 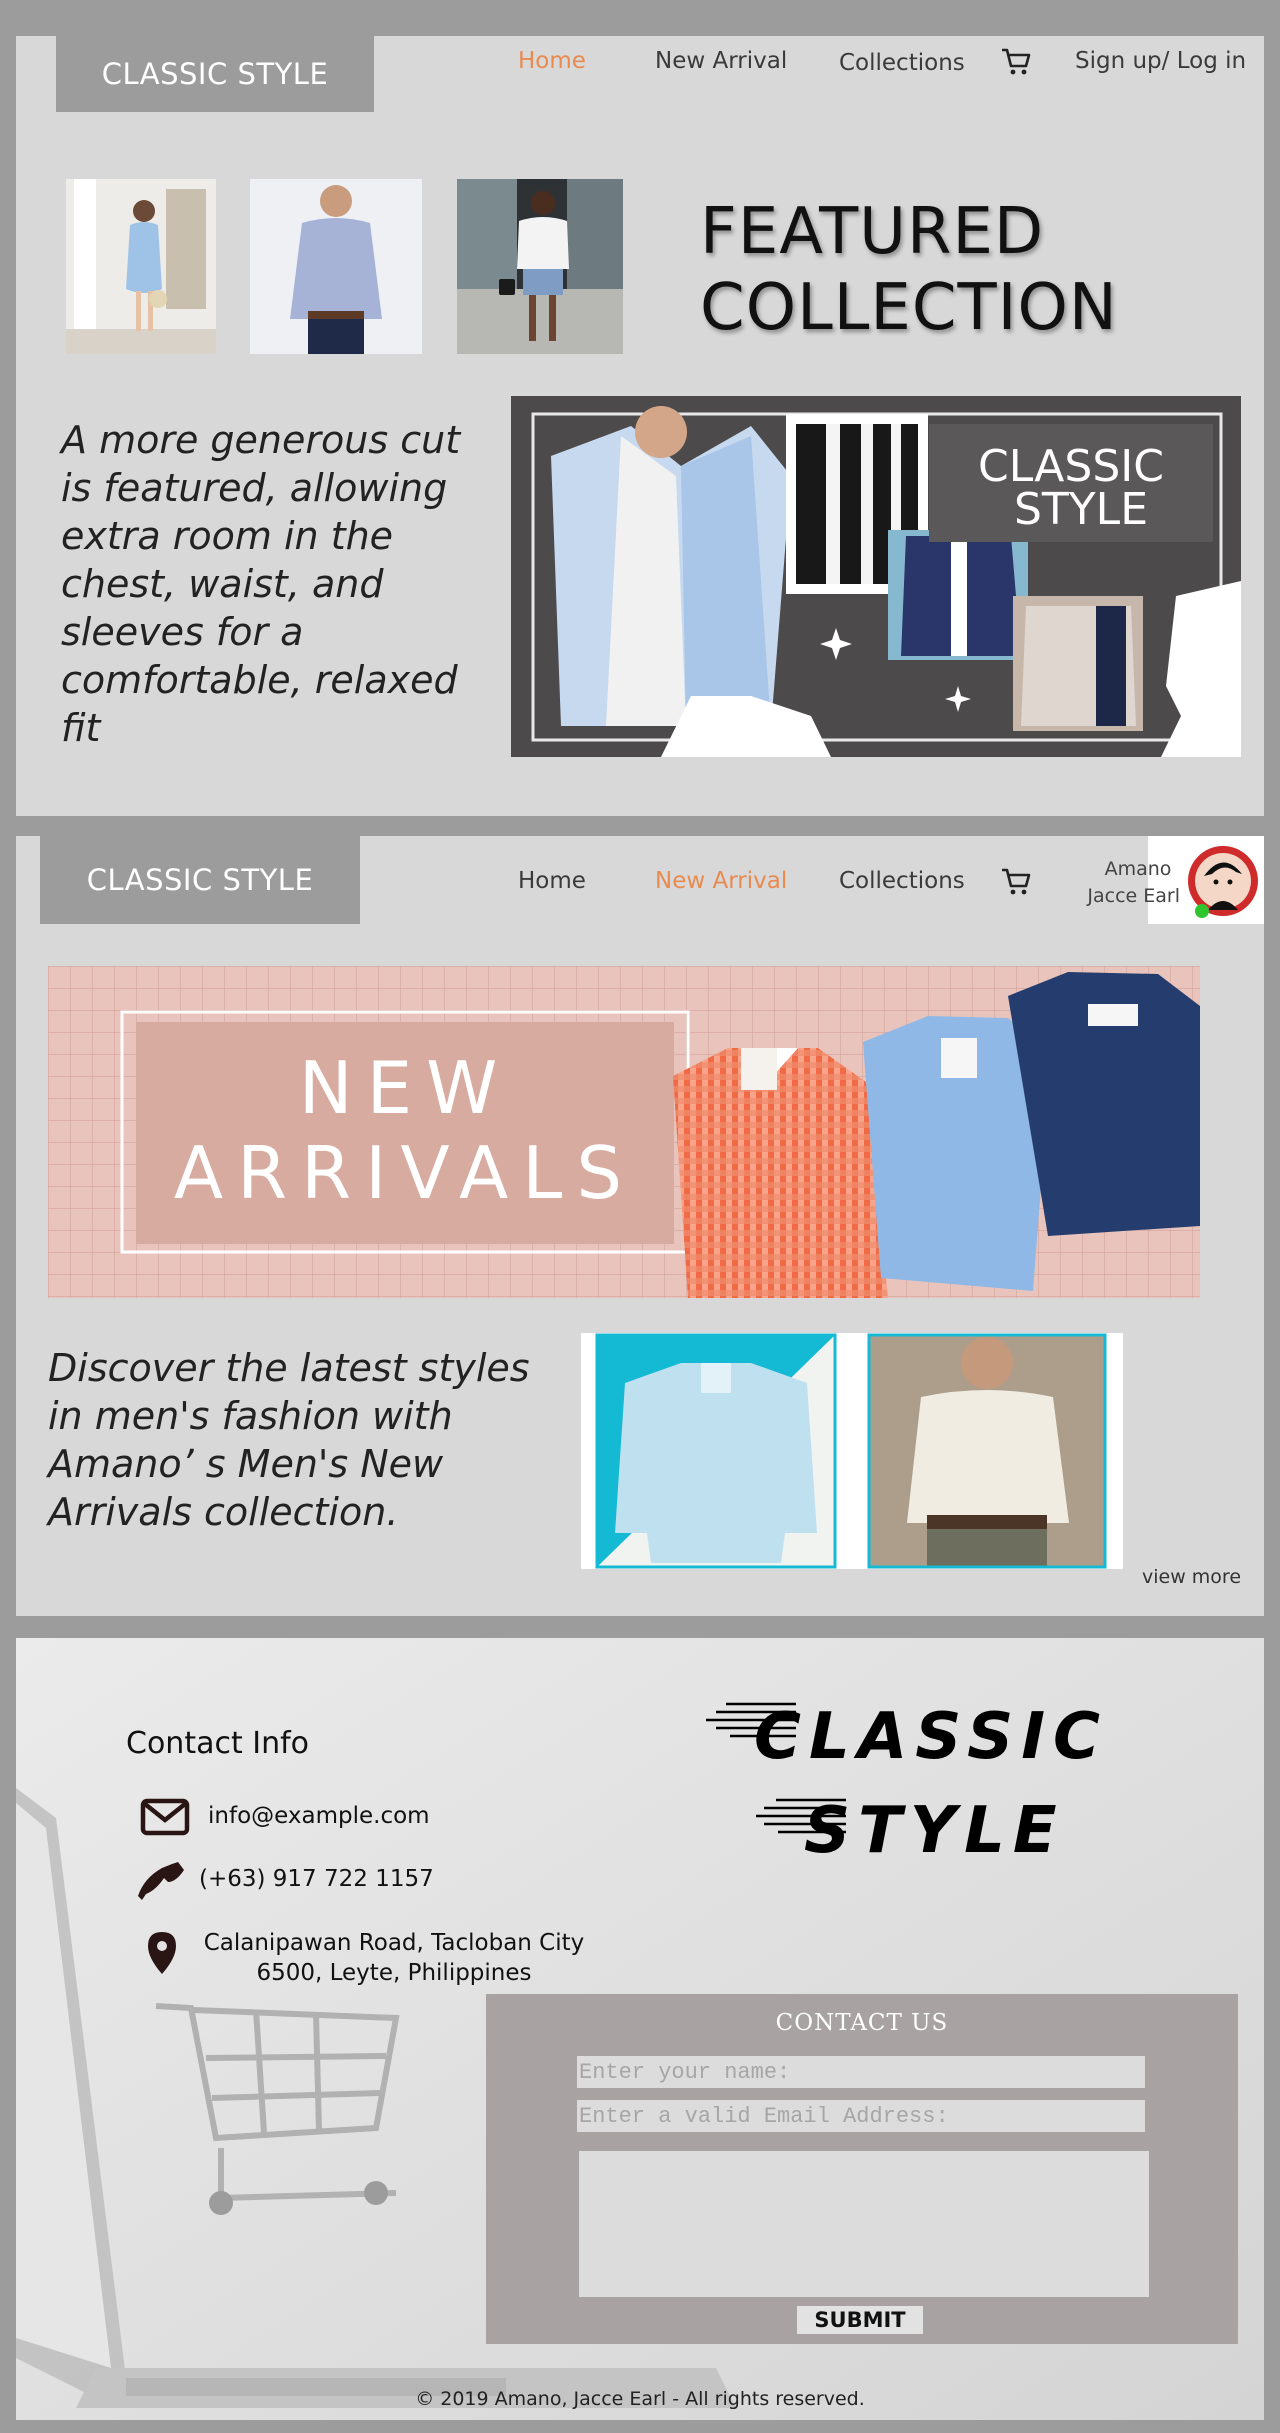 What do you see at coordinates (1160, 61) in the screenshot?
I see `signup-login-link: Sign up/ Log in` at bounding box center [1160, 61].